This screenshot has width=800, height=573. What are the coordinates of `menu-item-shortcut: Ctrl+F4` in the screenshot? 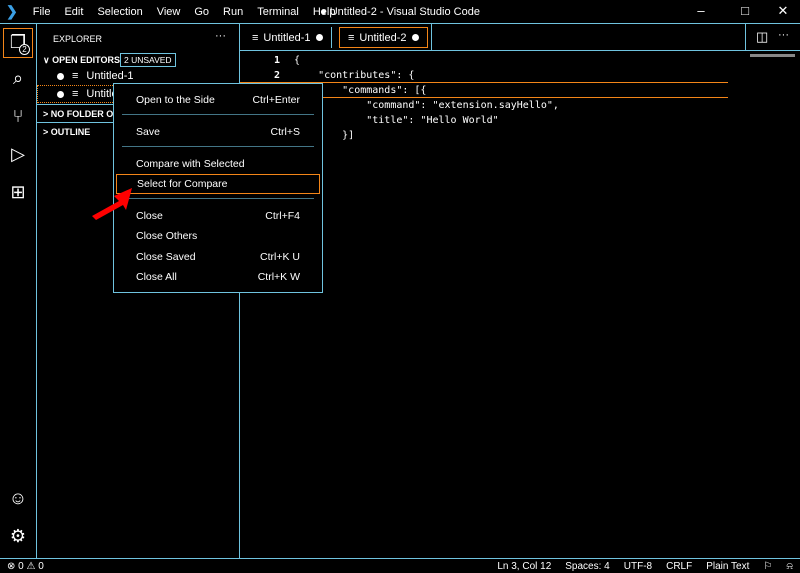 It's located at (282, 216).